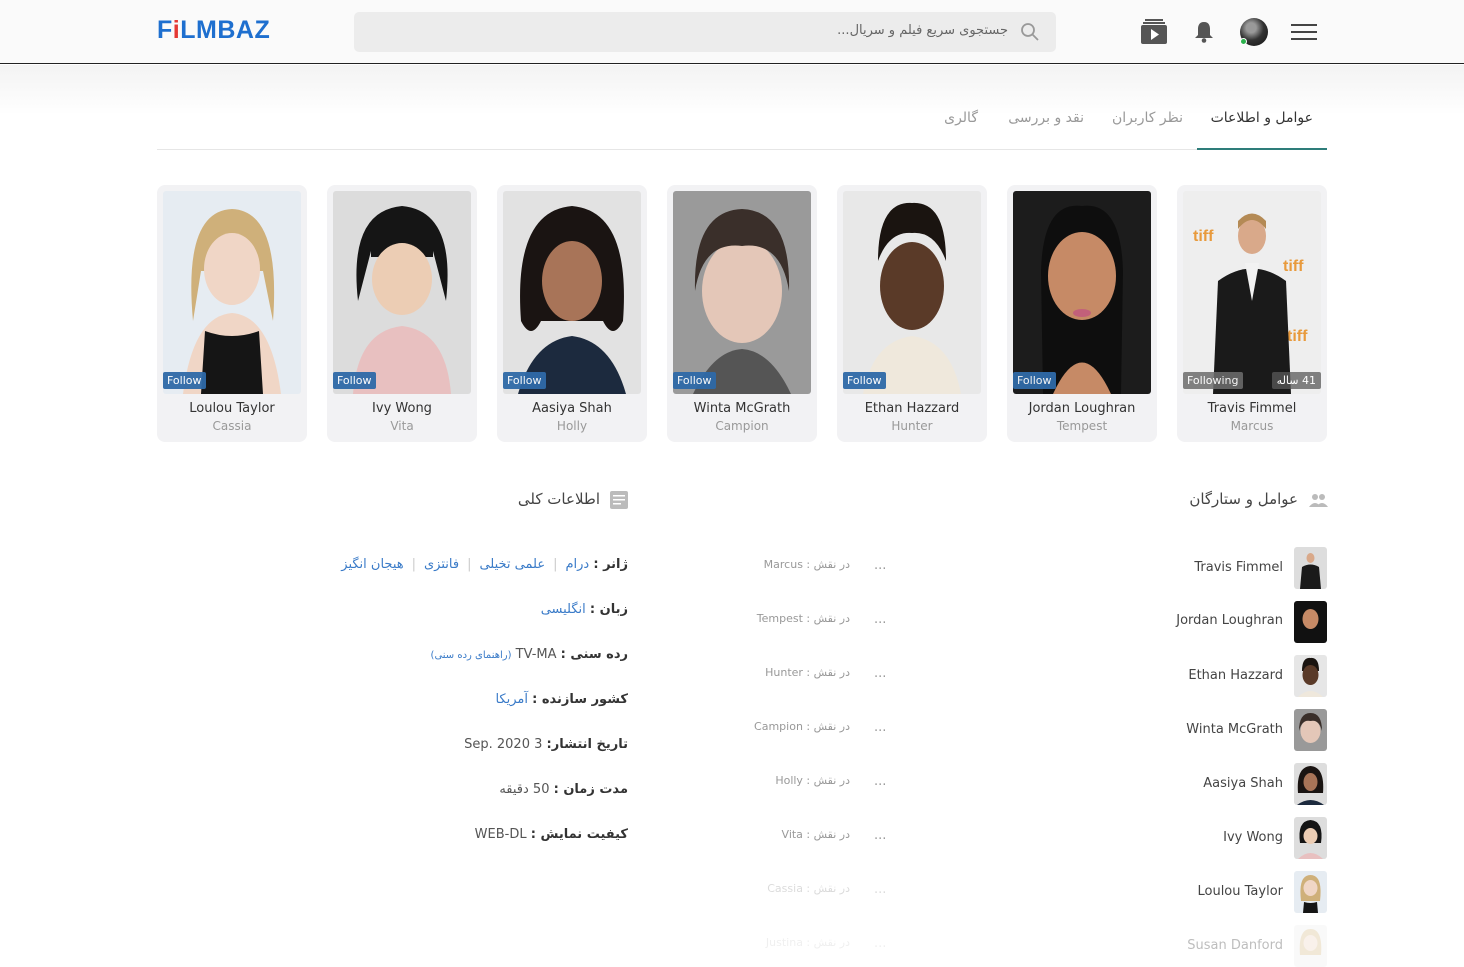 This screenshot has height=967, width=1464. I want to click on tab-gallery: گالری, so click(961, 118).